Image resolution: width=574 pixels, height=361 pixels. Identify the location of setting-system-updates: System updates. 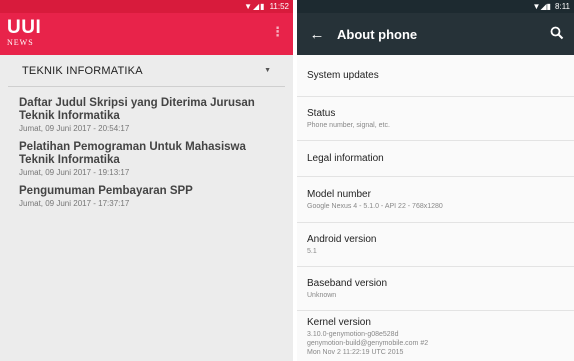
(435, 76).